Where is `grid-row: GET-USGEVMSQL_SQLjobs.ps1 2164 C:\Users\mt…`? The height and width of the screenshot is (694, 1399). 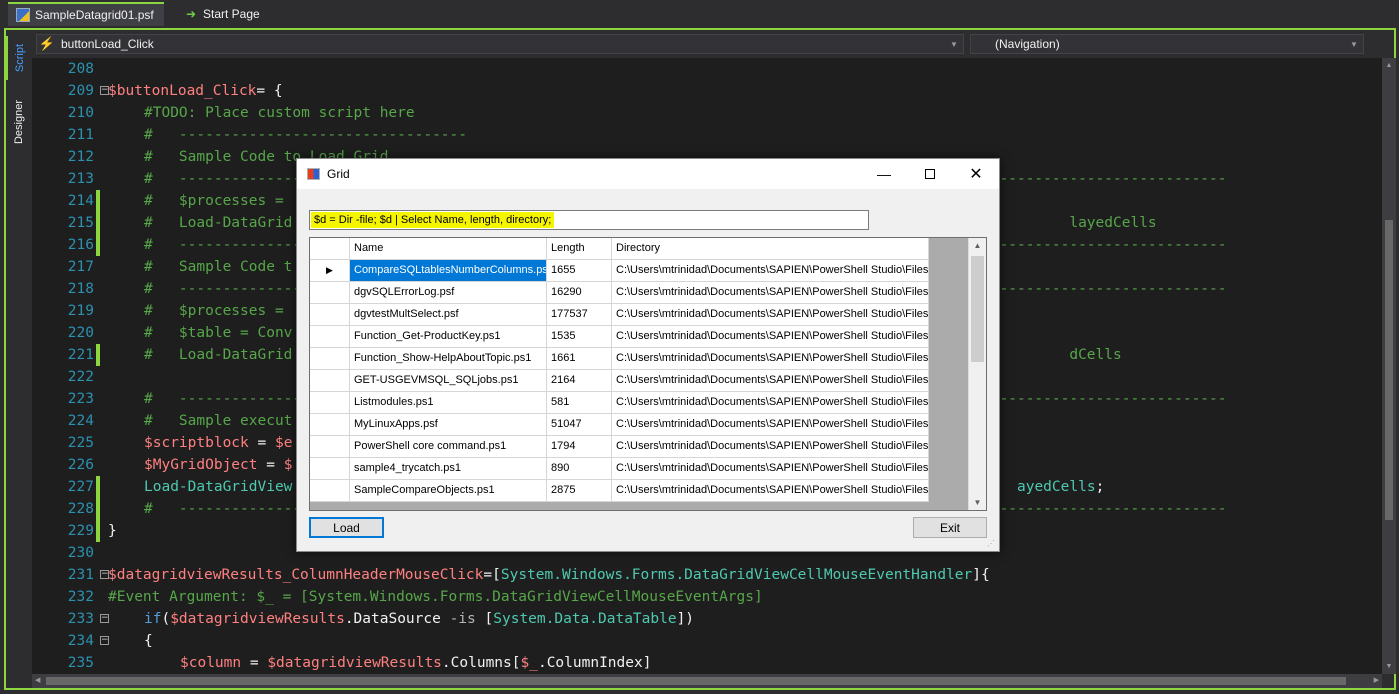
grid-row: GET-USGEVMSQL_SQLjobs.ps1 2164 C:\Users\mt… is located at coordinates (619, 381).